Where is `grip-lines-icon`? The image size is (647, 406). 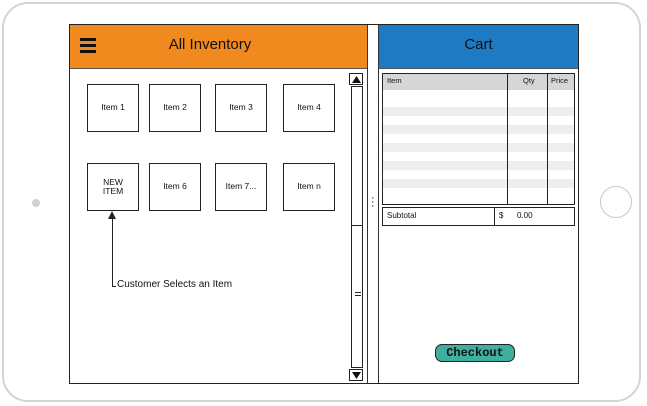
grip-lines-icon is located at coordinates (358, 295).